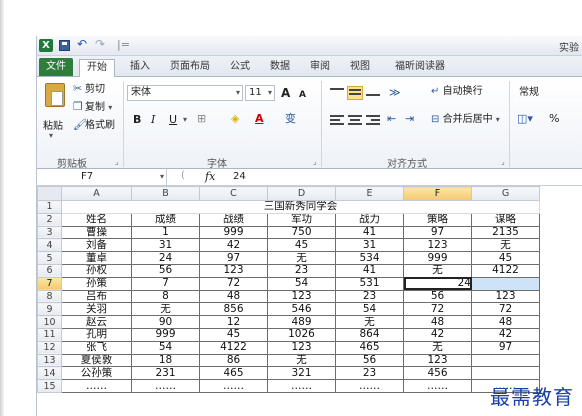 The image size is (582, 416). I want to click on font-size-select: 11 ▾, so click(260, 93).